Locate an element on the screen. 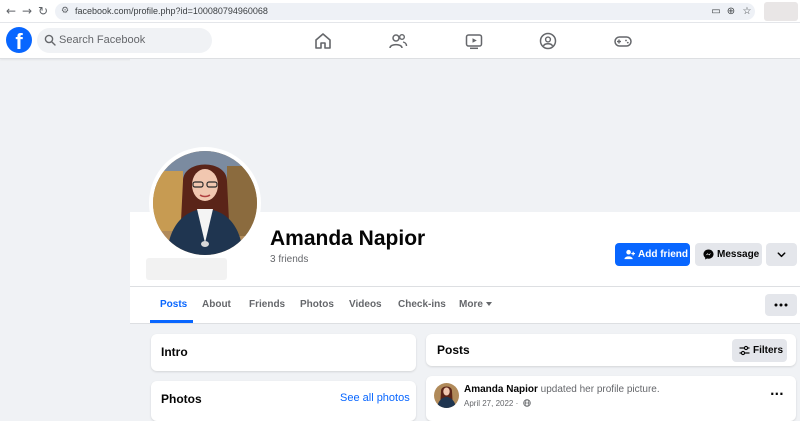 The height and width of the screenshot is (421, 800). post-options-icon: ··· is located at coordinates (777, 394).